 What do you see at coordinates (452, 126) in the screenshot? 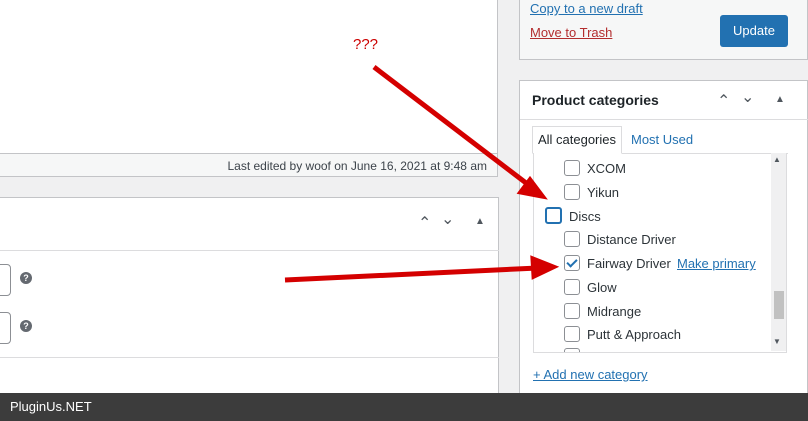
I see `arrow-to-discs` at bounding box center [452, 126].